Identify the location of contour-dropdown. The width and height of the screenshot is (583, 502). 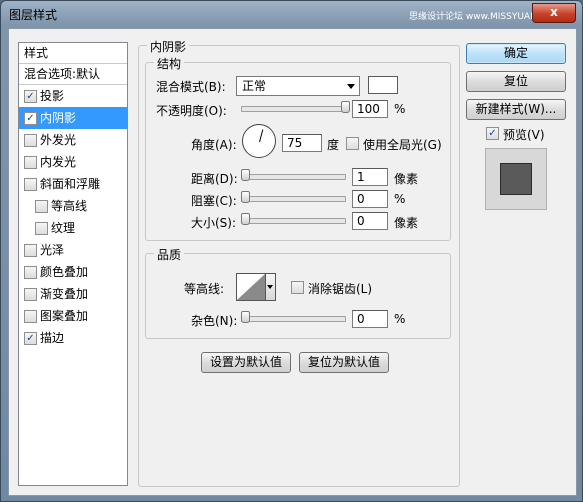
(271, 287).